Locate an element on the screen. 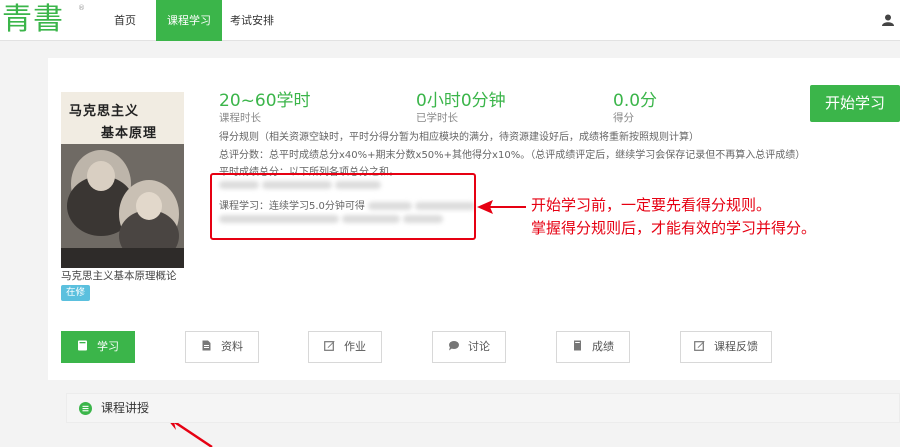  tab-materials-label: 资料 is located at coordinates (232, 346).